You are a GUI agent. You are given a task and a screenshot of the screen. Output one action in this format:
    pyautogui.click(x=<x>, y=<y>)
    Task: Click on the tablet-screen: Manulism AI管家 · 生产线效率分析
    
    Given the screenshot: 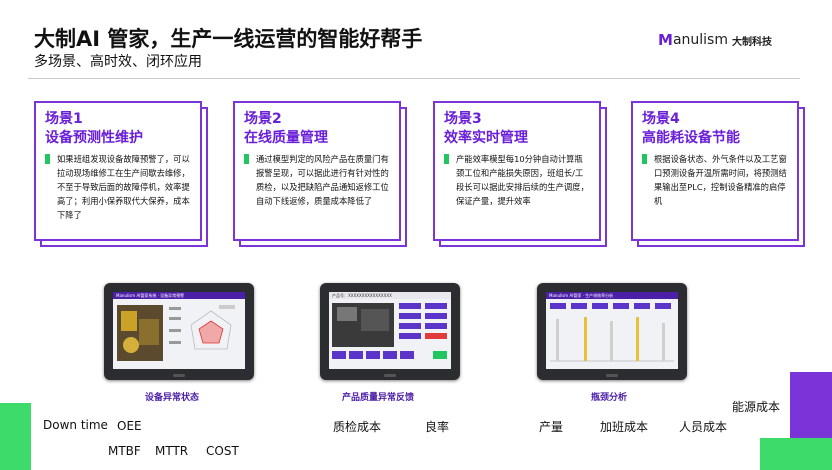 What is the action you would take?
    pyautogui.click(x=612, y=330)
    